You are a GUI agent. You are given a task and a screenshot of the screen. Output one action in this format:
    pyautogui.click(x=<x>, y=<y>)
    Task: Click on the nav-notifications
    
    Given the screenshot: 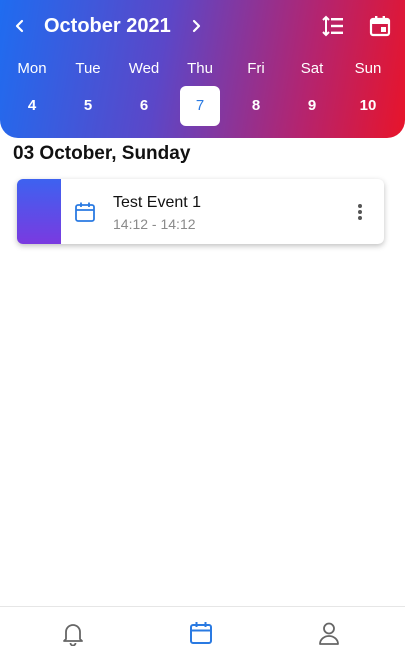 What is the action you would take?
    pyautogui.click(x=73, y=633)
    